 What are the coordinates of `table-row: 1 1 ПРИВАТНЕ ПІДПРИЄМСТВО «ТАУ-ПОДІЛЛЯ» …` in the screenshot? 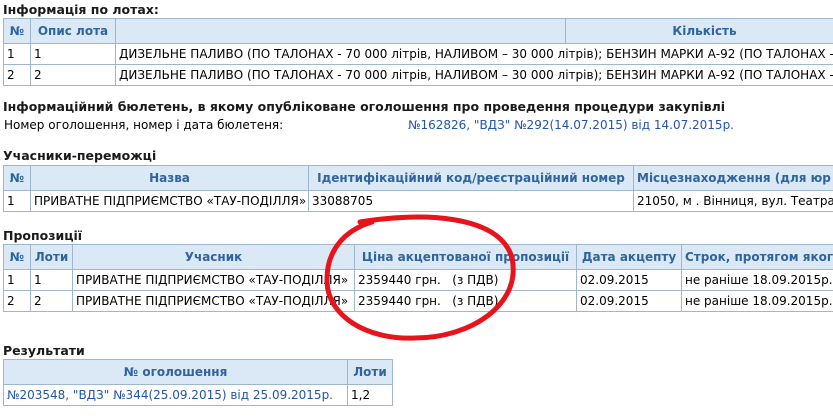 It's located at (418, 280).